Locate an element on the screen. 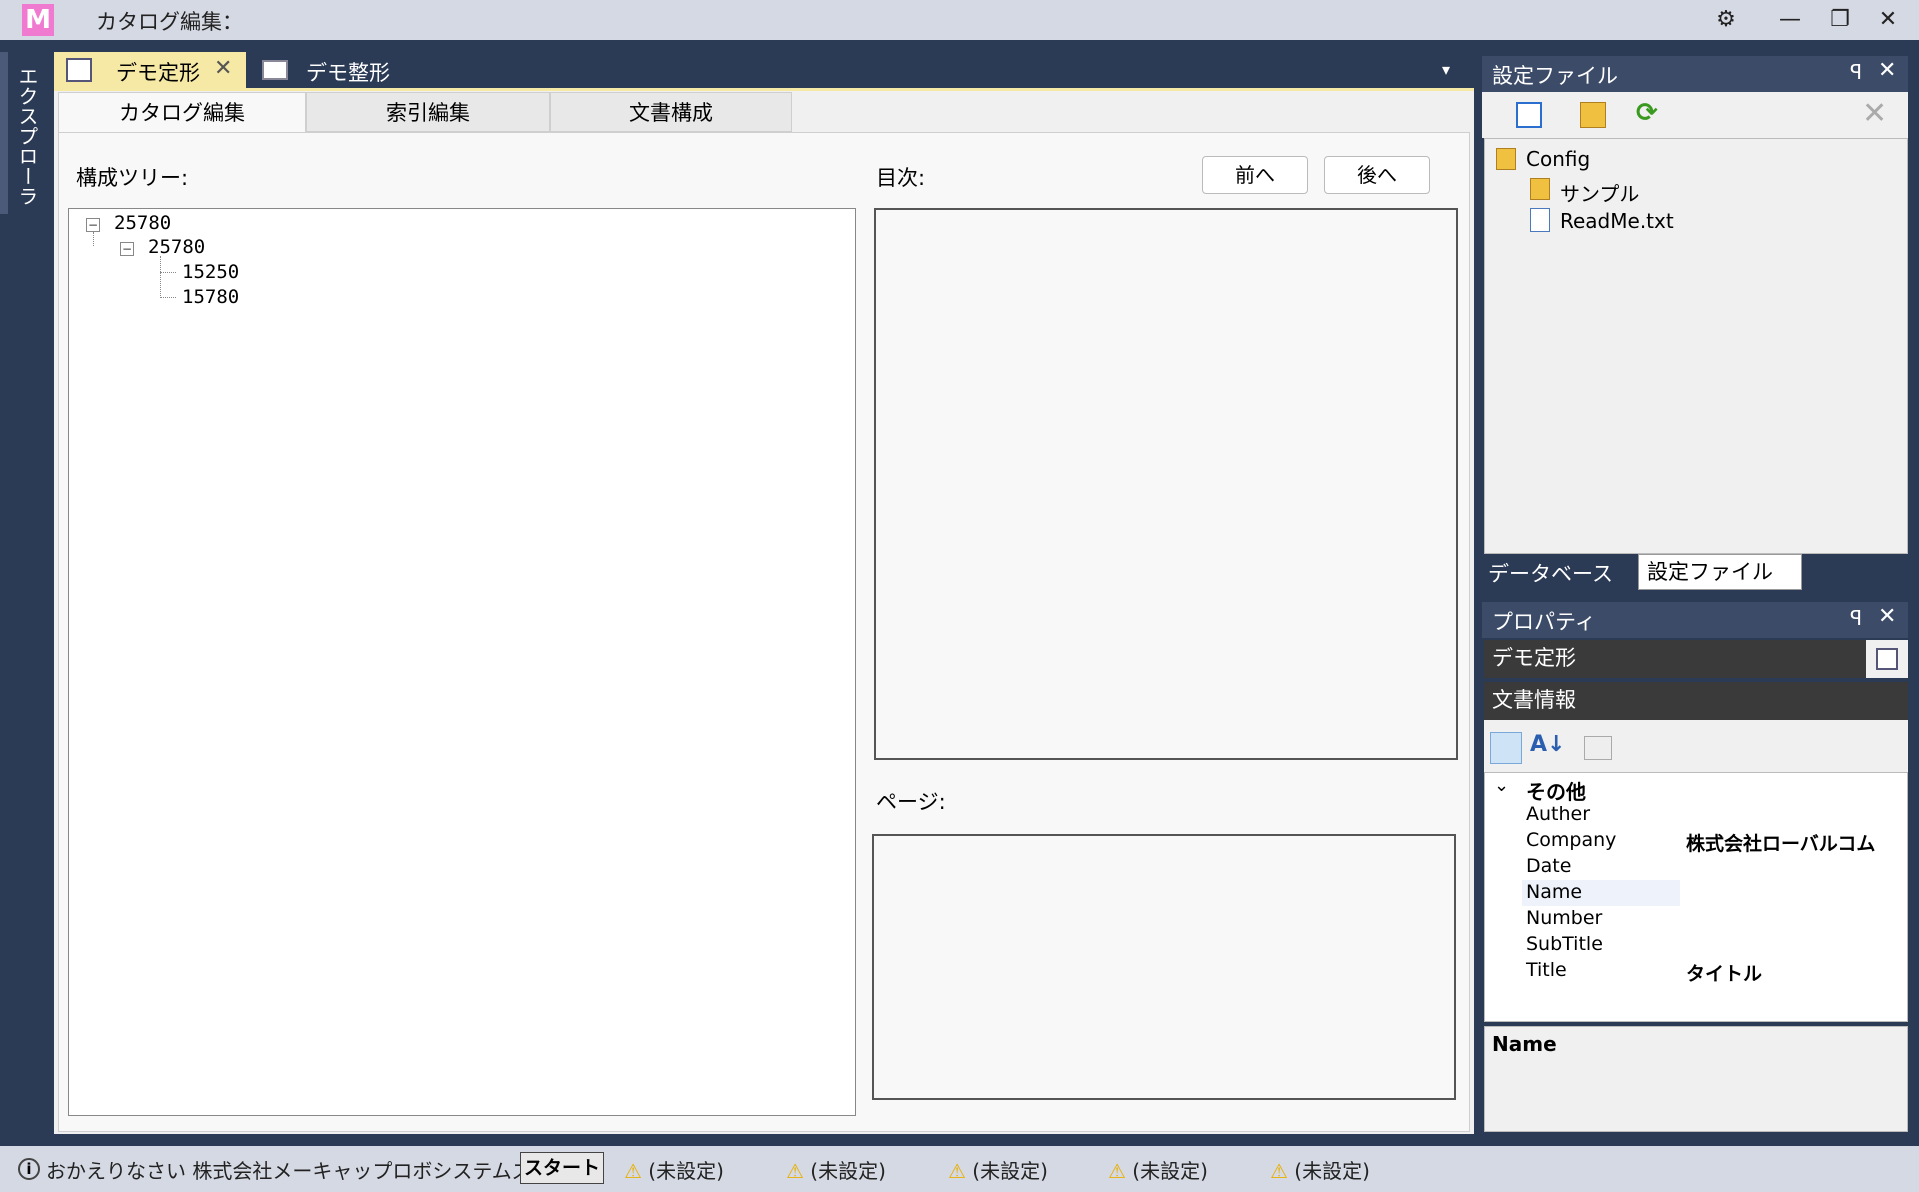 The width and height of the screenshot is (1919, 1192). explorer-side-tab: エクスプローラ is located at coordinates (27, 136).